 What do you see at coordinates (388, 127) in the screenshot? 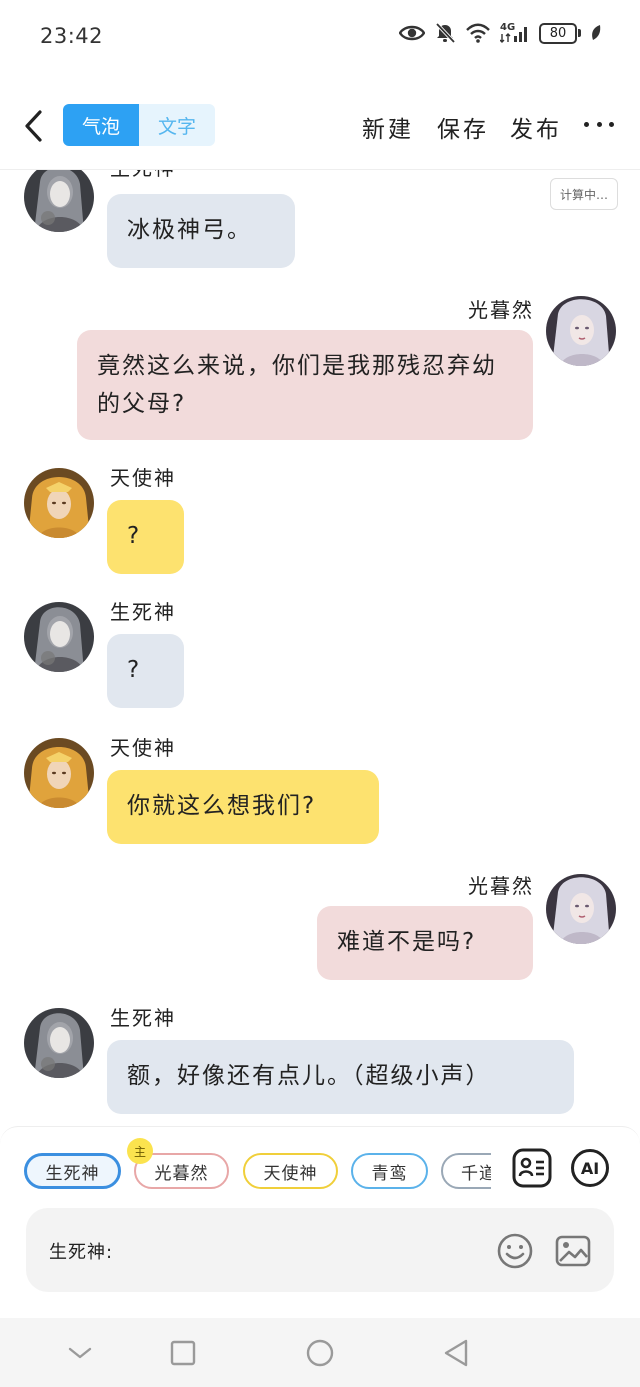
I see `new-button: 新建` at bounding box center [388, 127].